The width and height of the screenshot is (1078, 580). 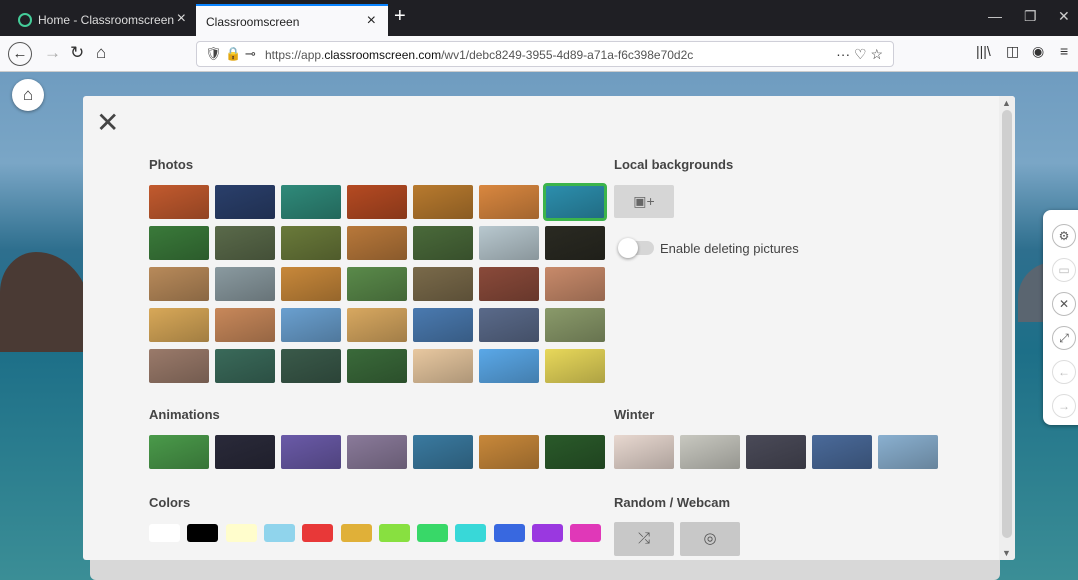 I want to click on account-icon: ◉, so click(x=1038, y=51).